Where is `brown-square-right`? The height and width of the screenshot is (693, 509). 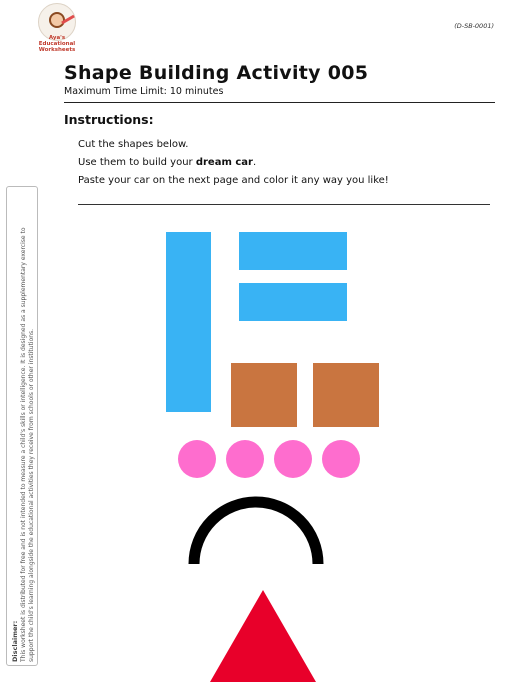 brown-square-right is located at coordinates (346, 395).